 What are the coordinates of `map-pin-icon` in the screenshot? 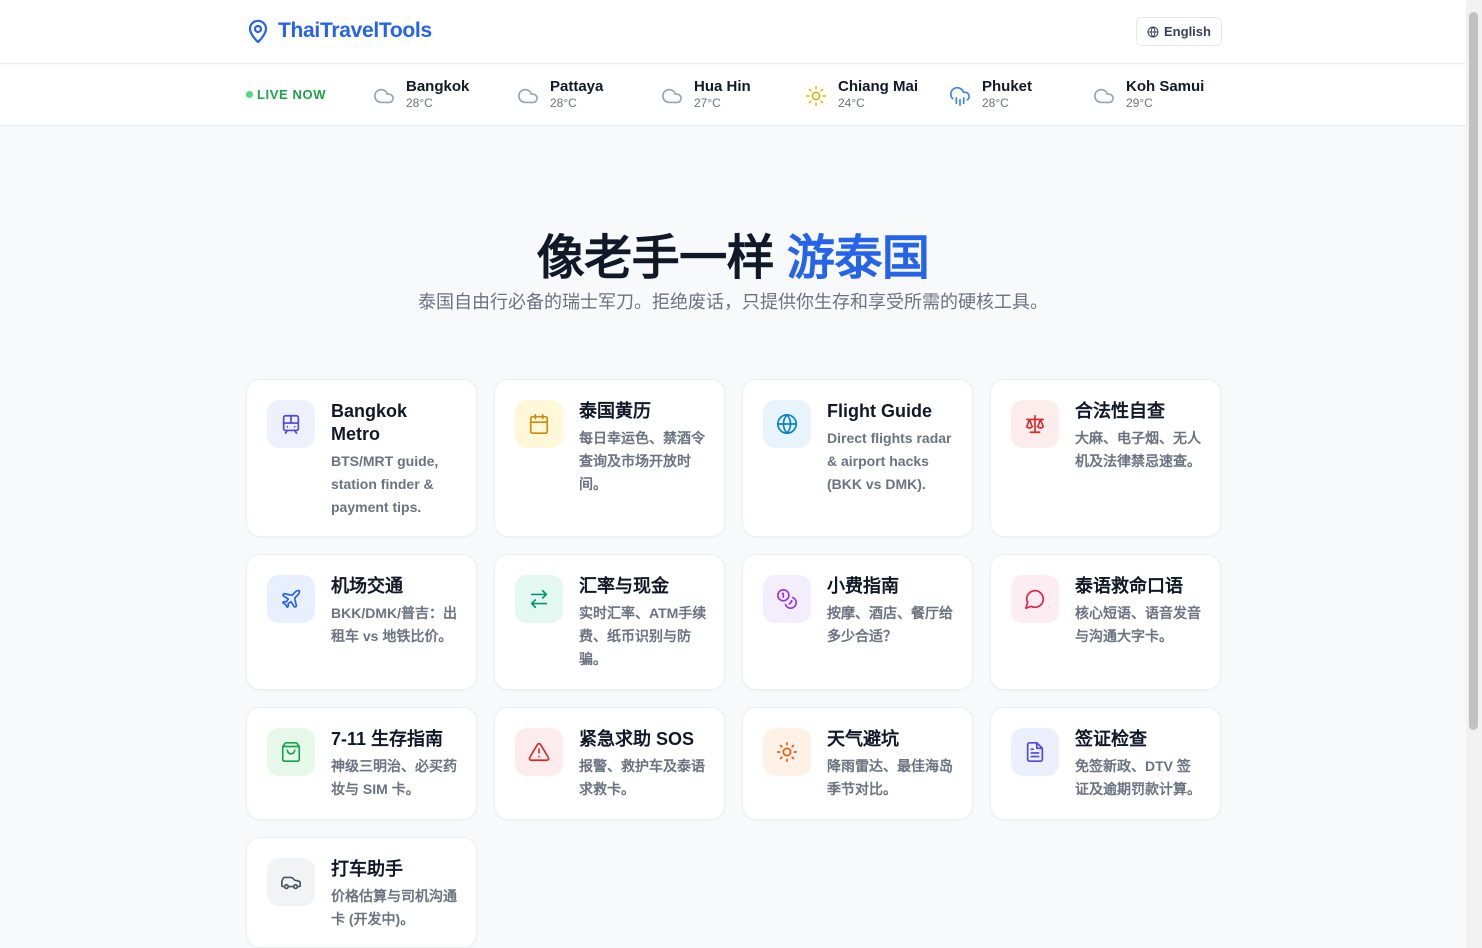 It's located at (258, 31).